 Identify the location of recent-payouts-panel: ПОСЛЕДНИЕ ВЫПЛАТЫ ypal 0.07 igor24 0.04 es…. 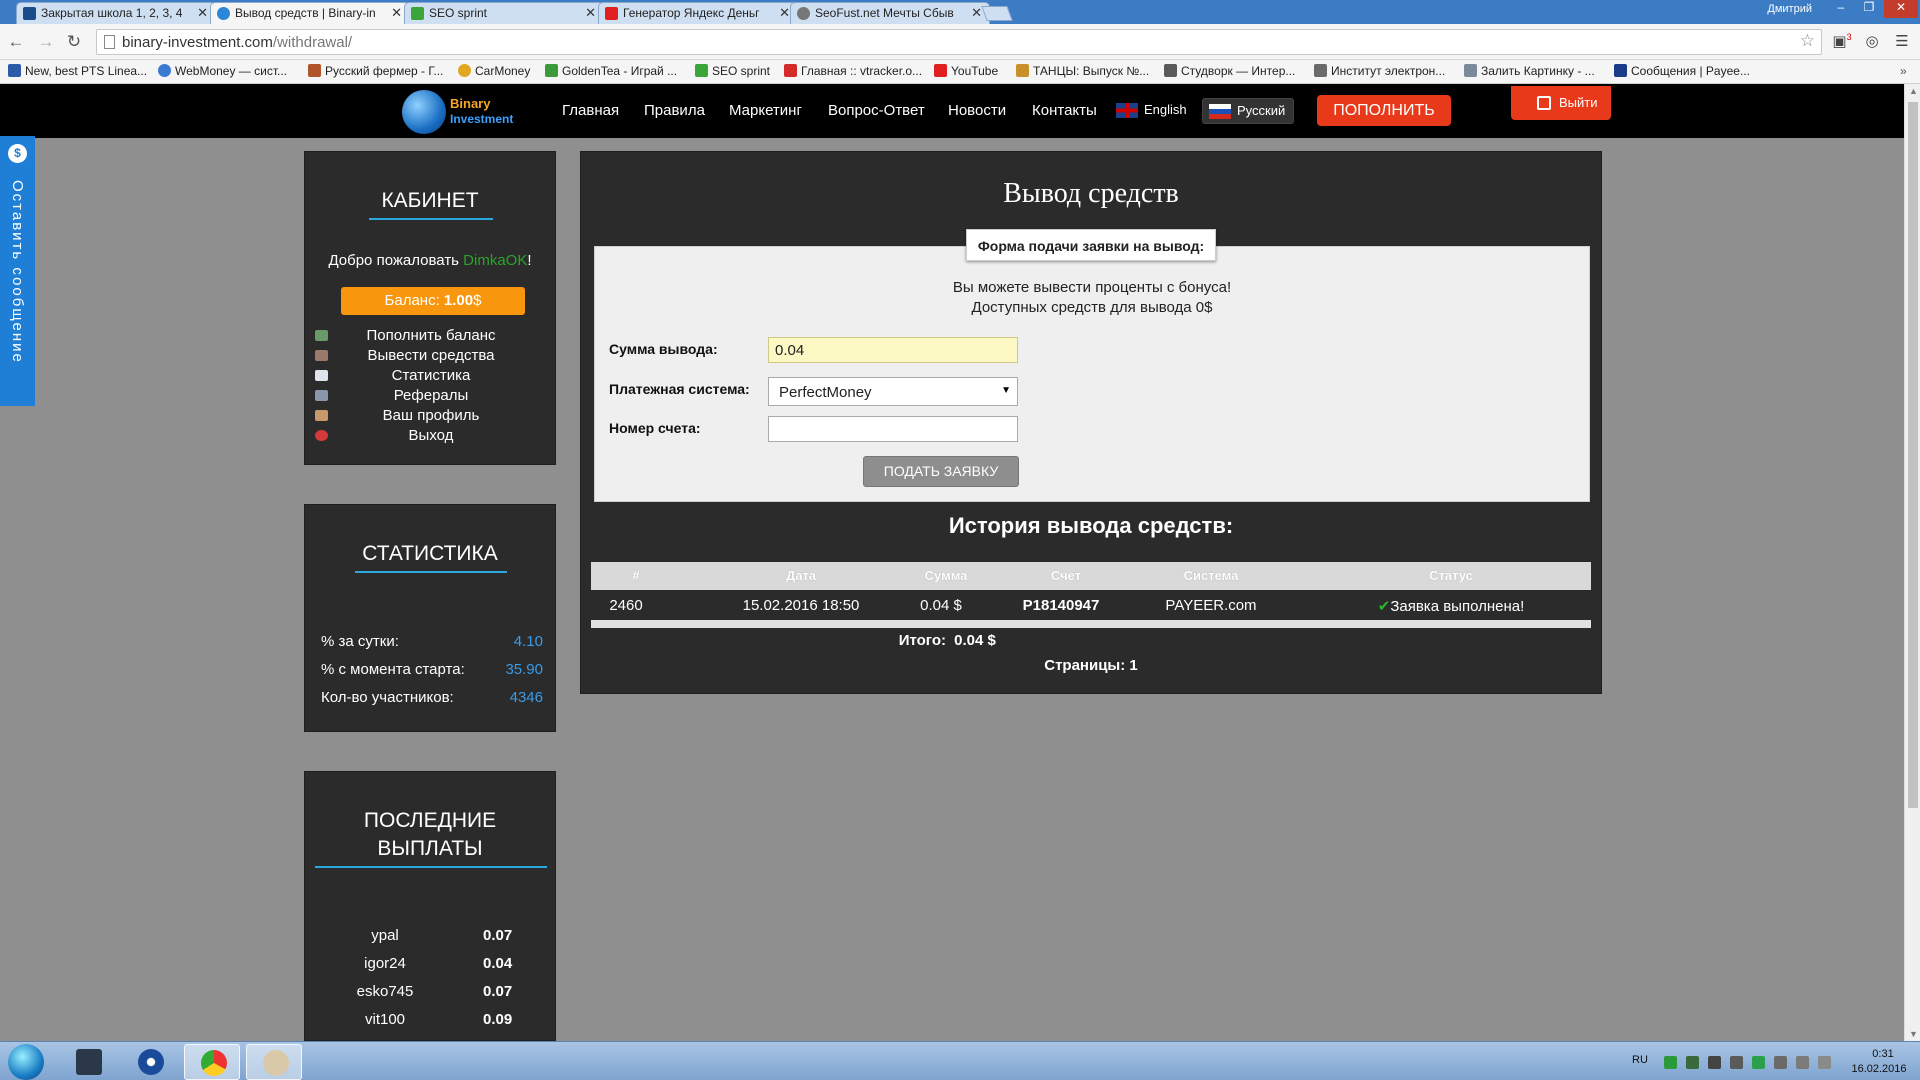
(430, 906).